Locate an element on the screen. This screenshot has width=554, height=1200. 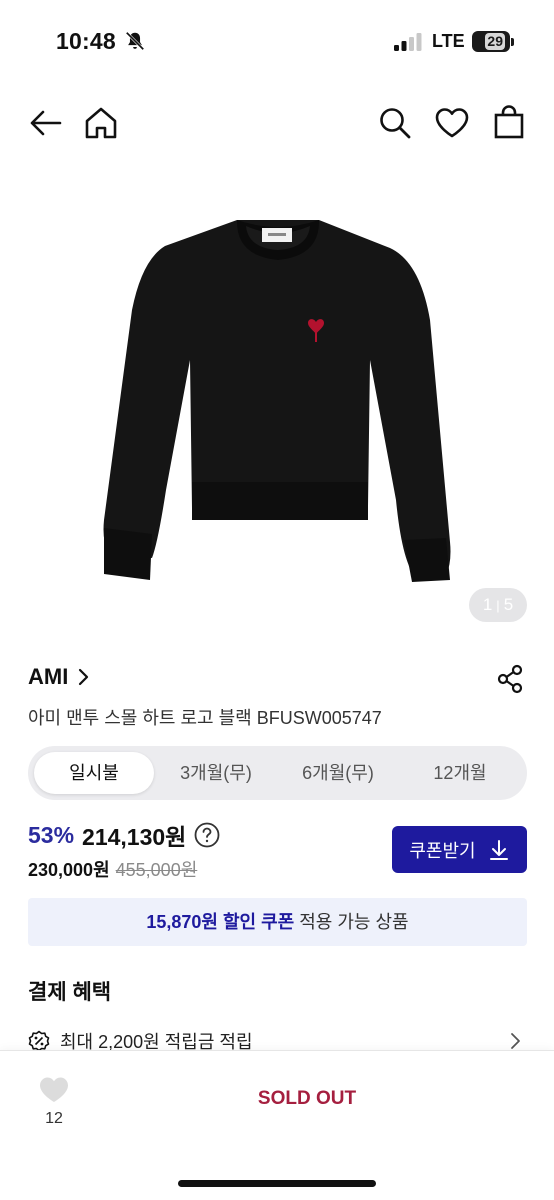
shopping-bag-icon is located at coordinates (509, 123).